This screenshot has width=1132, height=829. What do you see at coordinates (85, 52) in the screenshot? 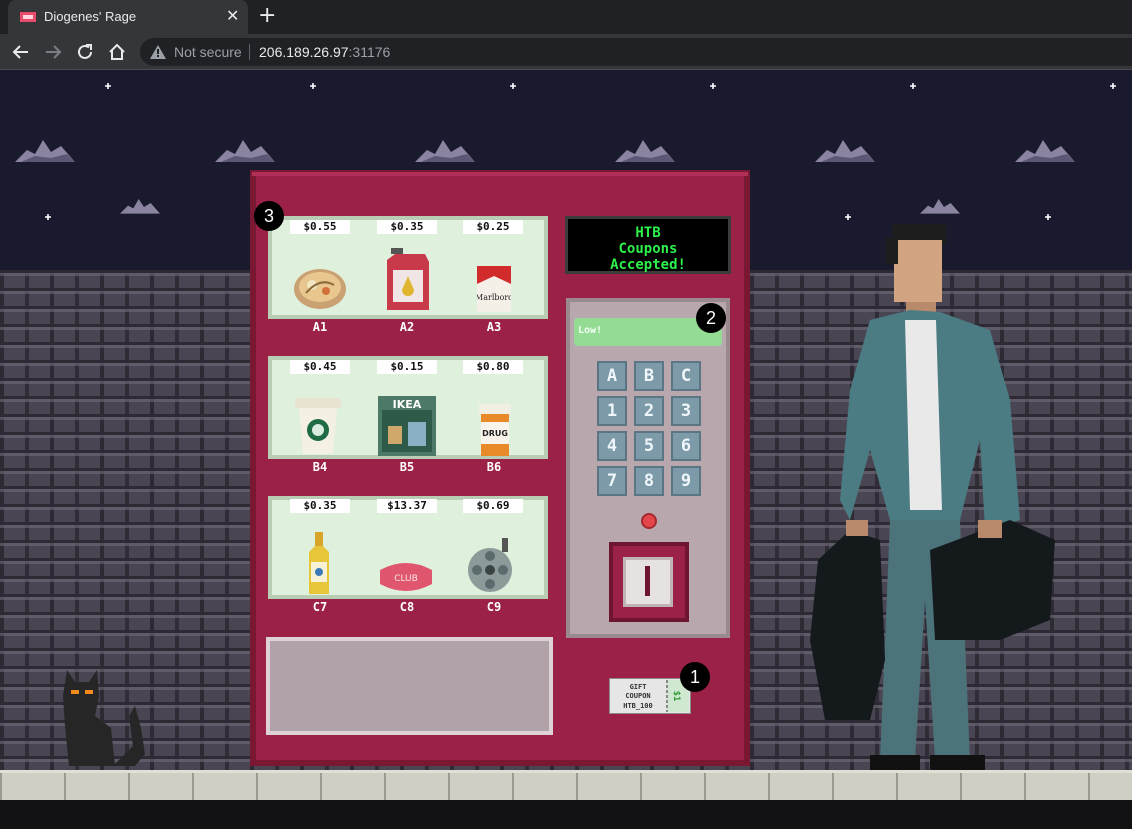
I see `reload-icon` at bounding box center [85, 52].